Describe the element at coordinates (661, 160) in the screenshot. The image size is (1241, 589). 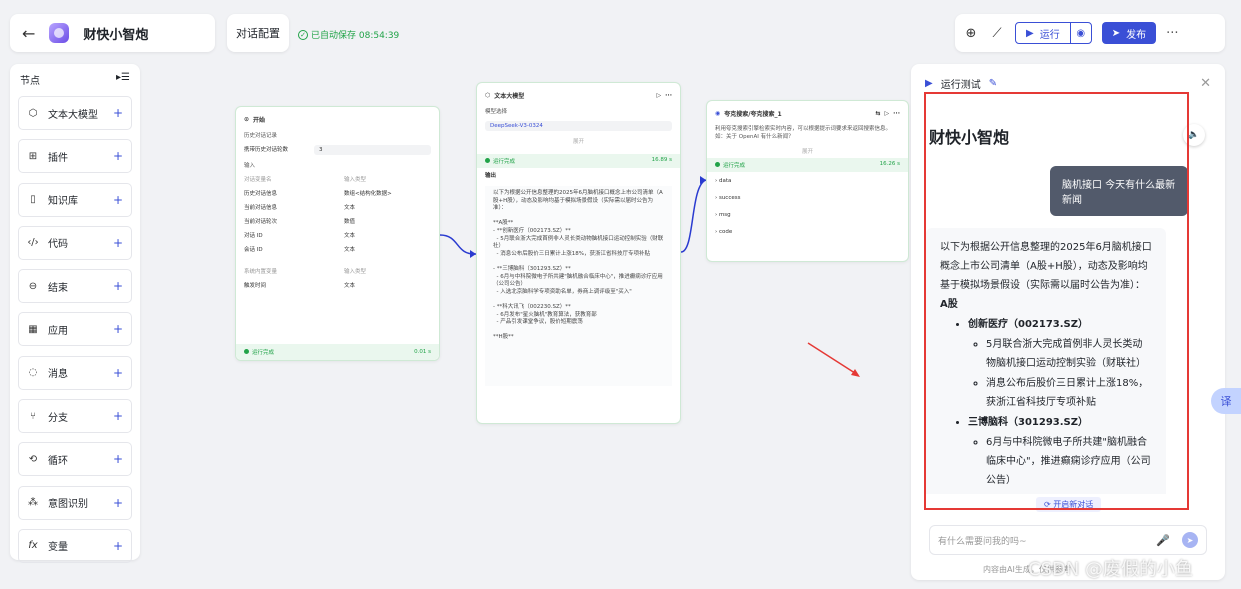
I see `status-time: 16.89 s` at that location.